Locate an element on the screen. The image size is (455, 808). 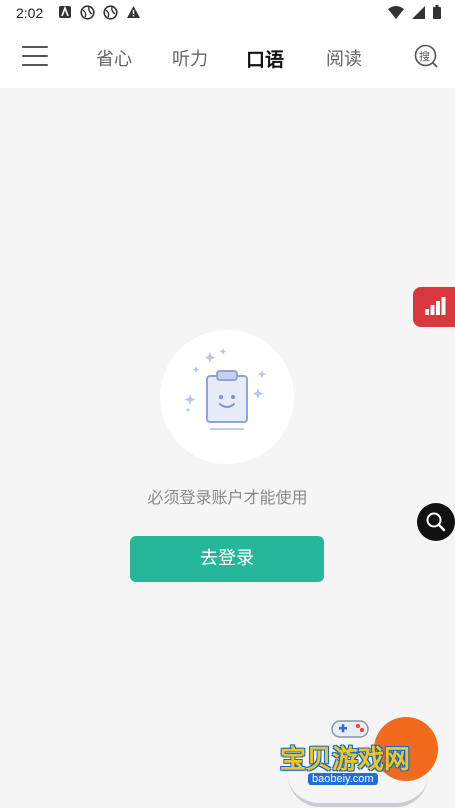
status-bar: 2:02 is located at coordinates (227, 13).